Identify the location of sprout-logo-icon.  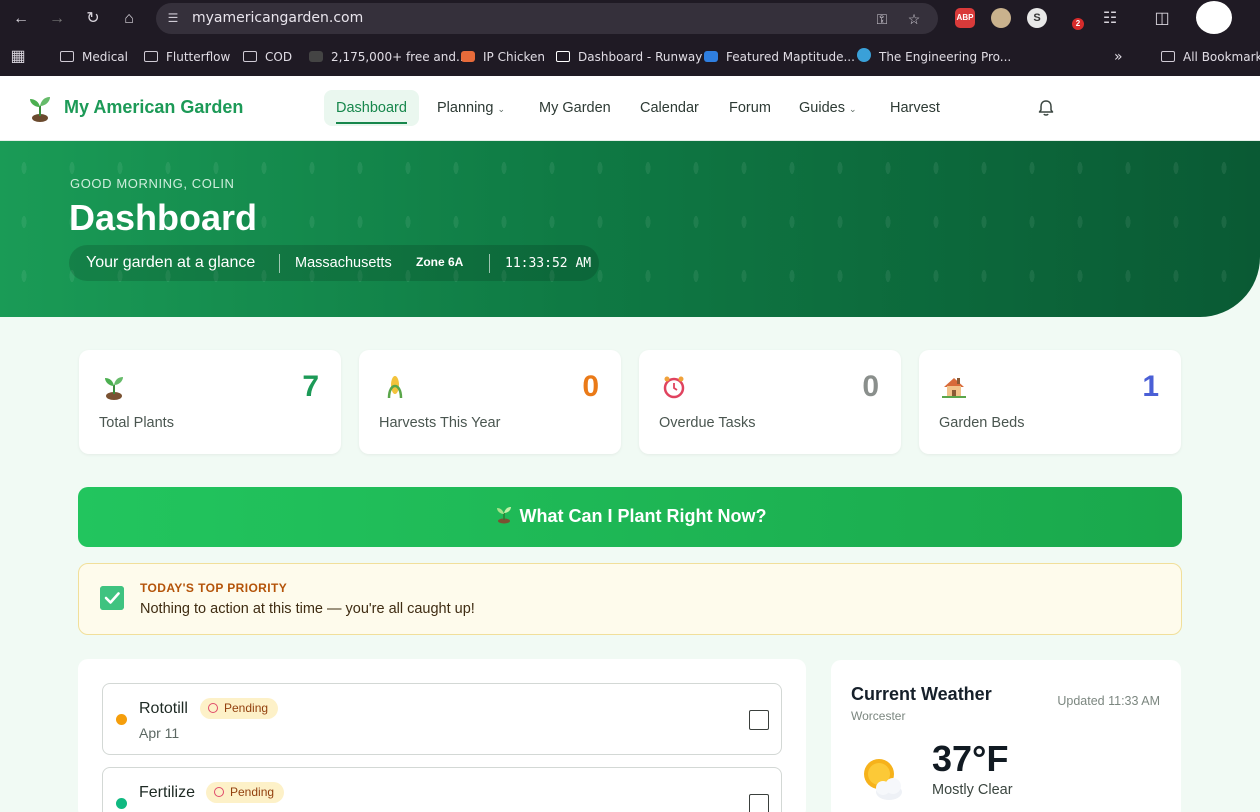
(40, 108).